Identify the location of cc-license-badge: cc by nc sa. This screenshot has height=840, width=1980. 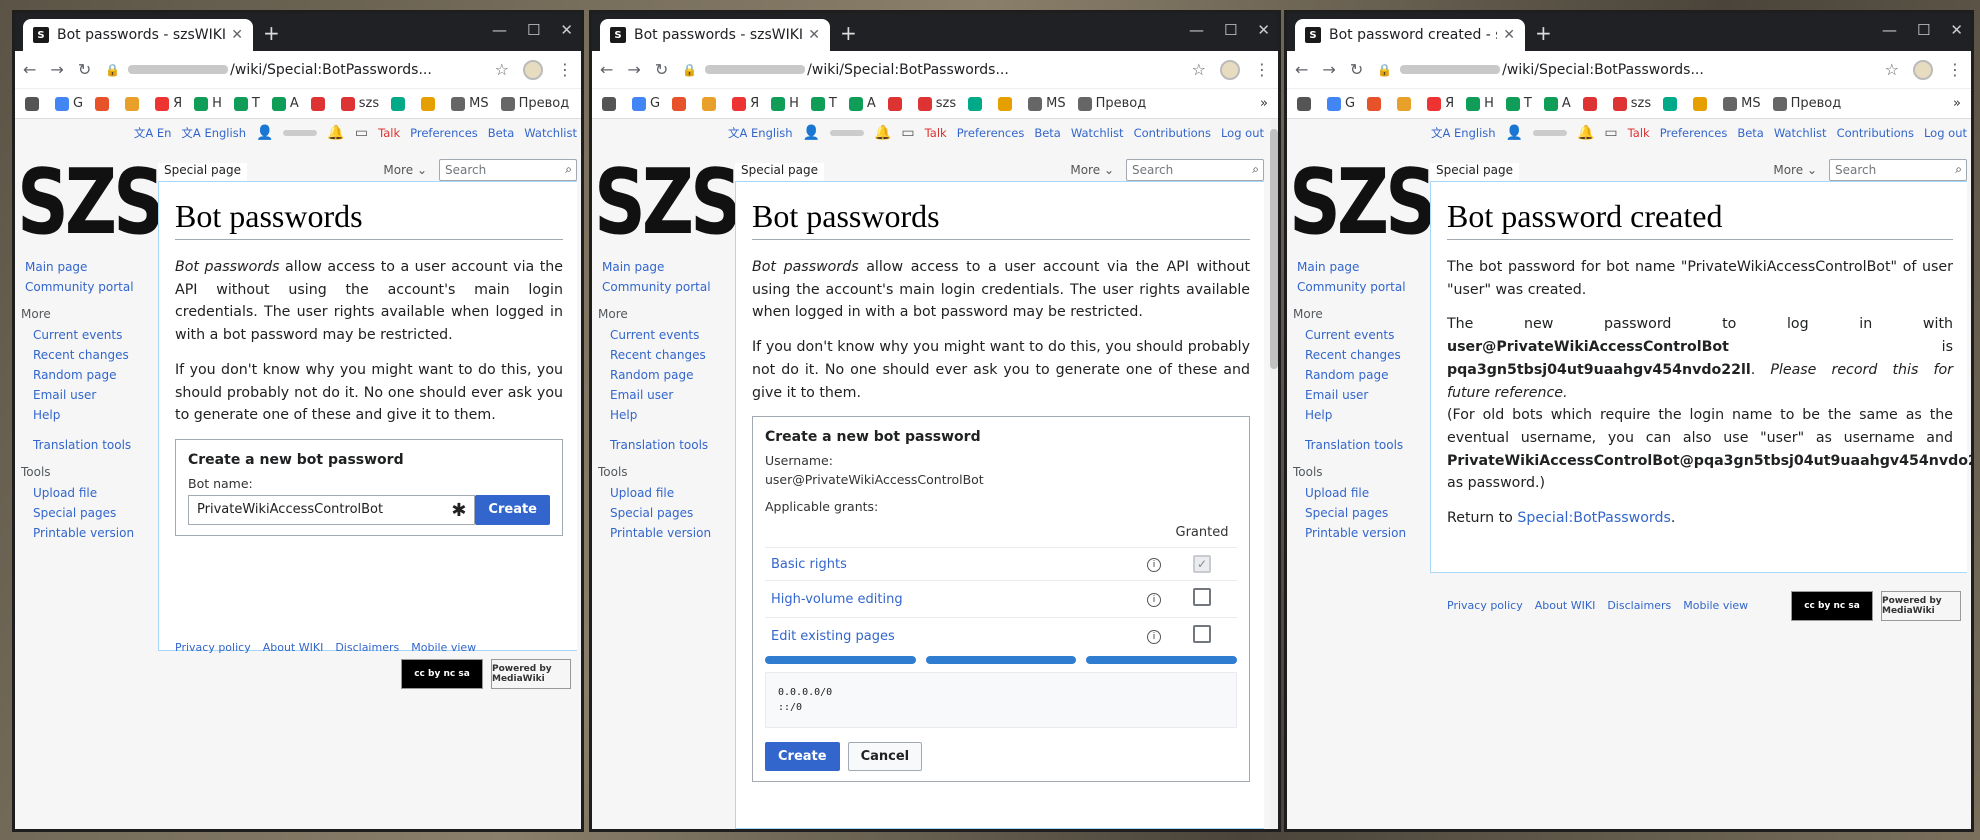
(1832, 606).